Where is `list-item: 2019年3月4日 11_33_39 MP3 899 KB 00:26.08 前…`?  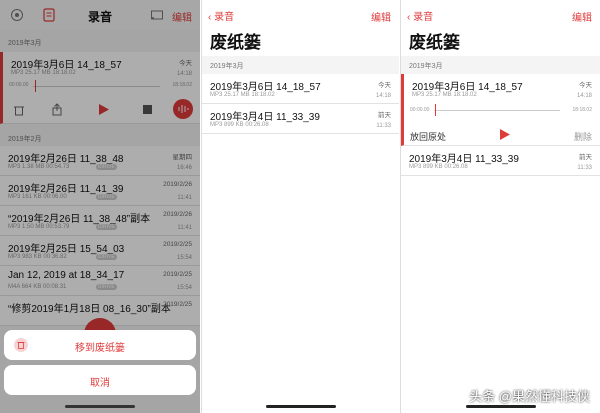 list-item: 2019年3月4日 11_33_39 MP3 899 KB 00:26.08 前… is located at coordinates (500, 161).